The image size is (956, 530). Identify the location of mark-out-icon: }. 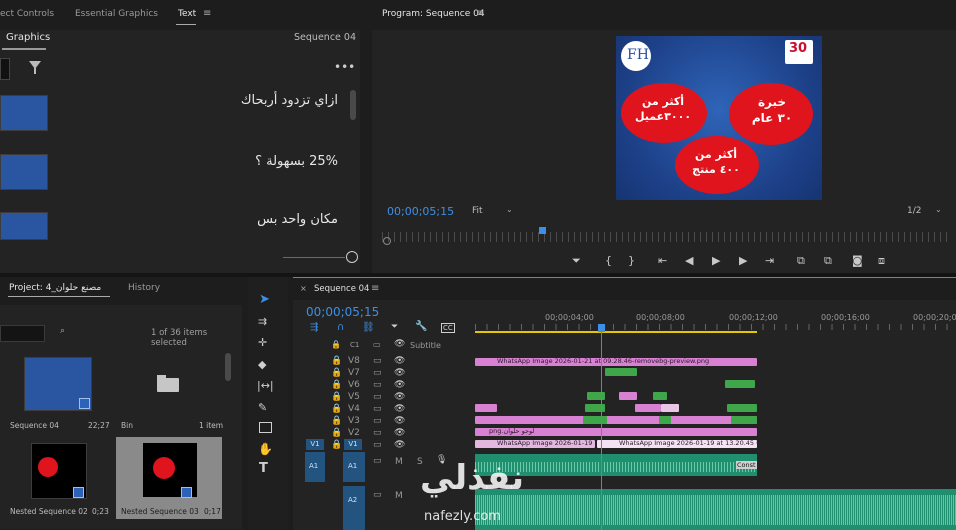
(631, 260).